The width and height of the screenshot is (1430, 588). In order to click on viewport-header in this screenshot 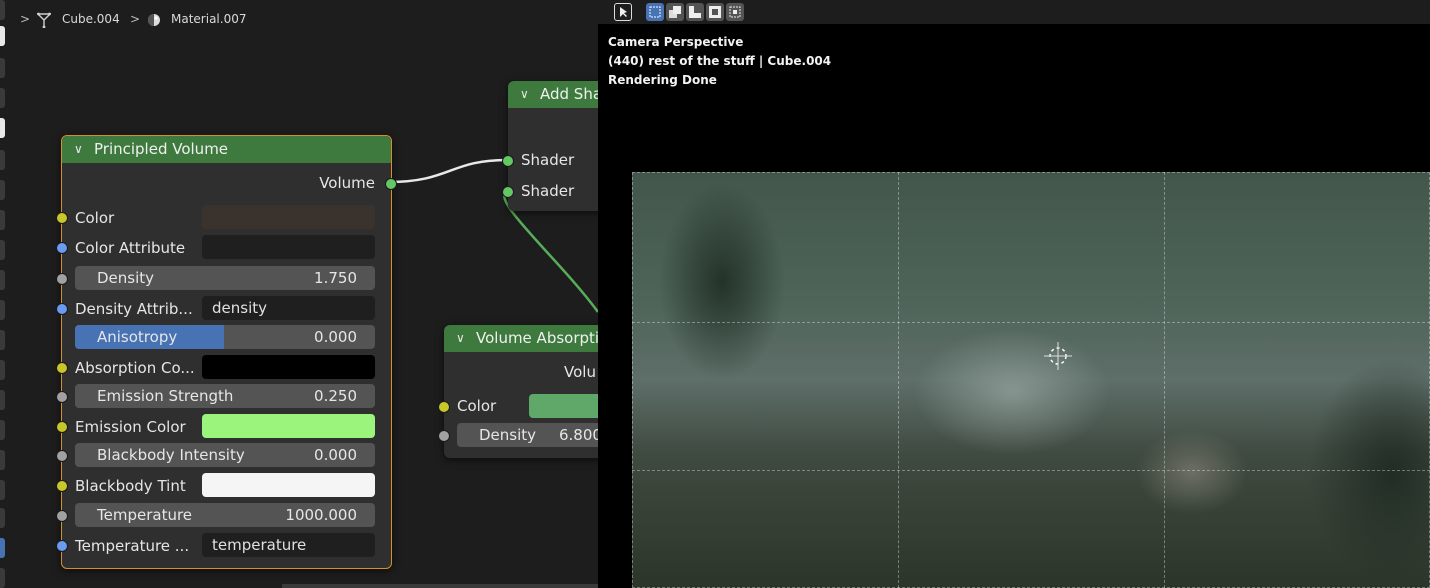, I will do `click(1014, 12)`.